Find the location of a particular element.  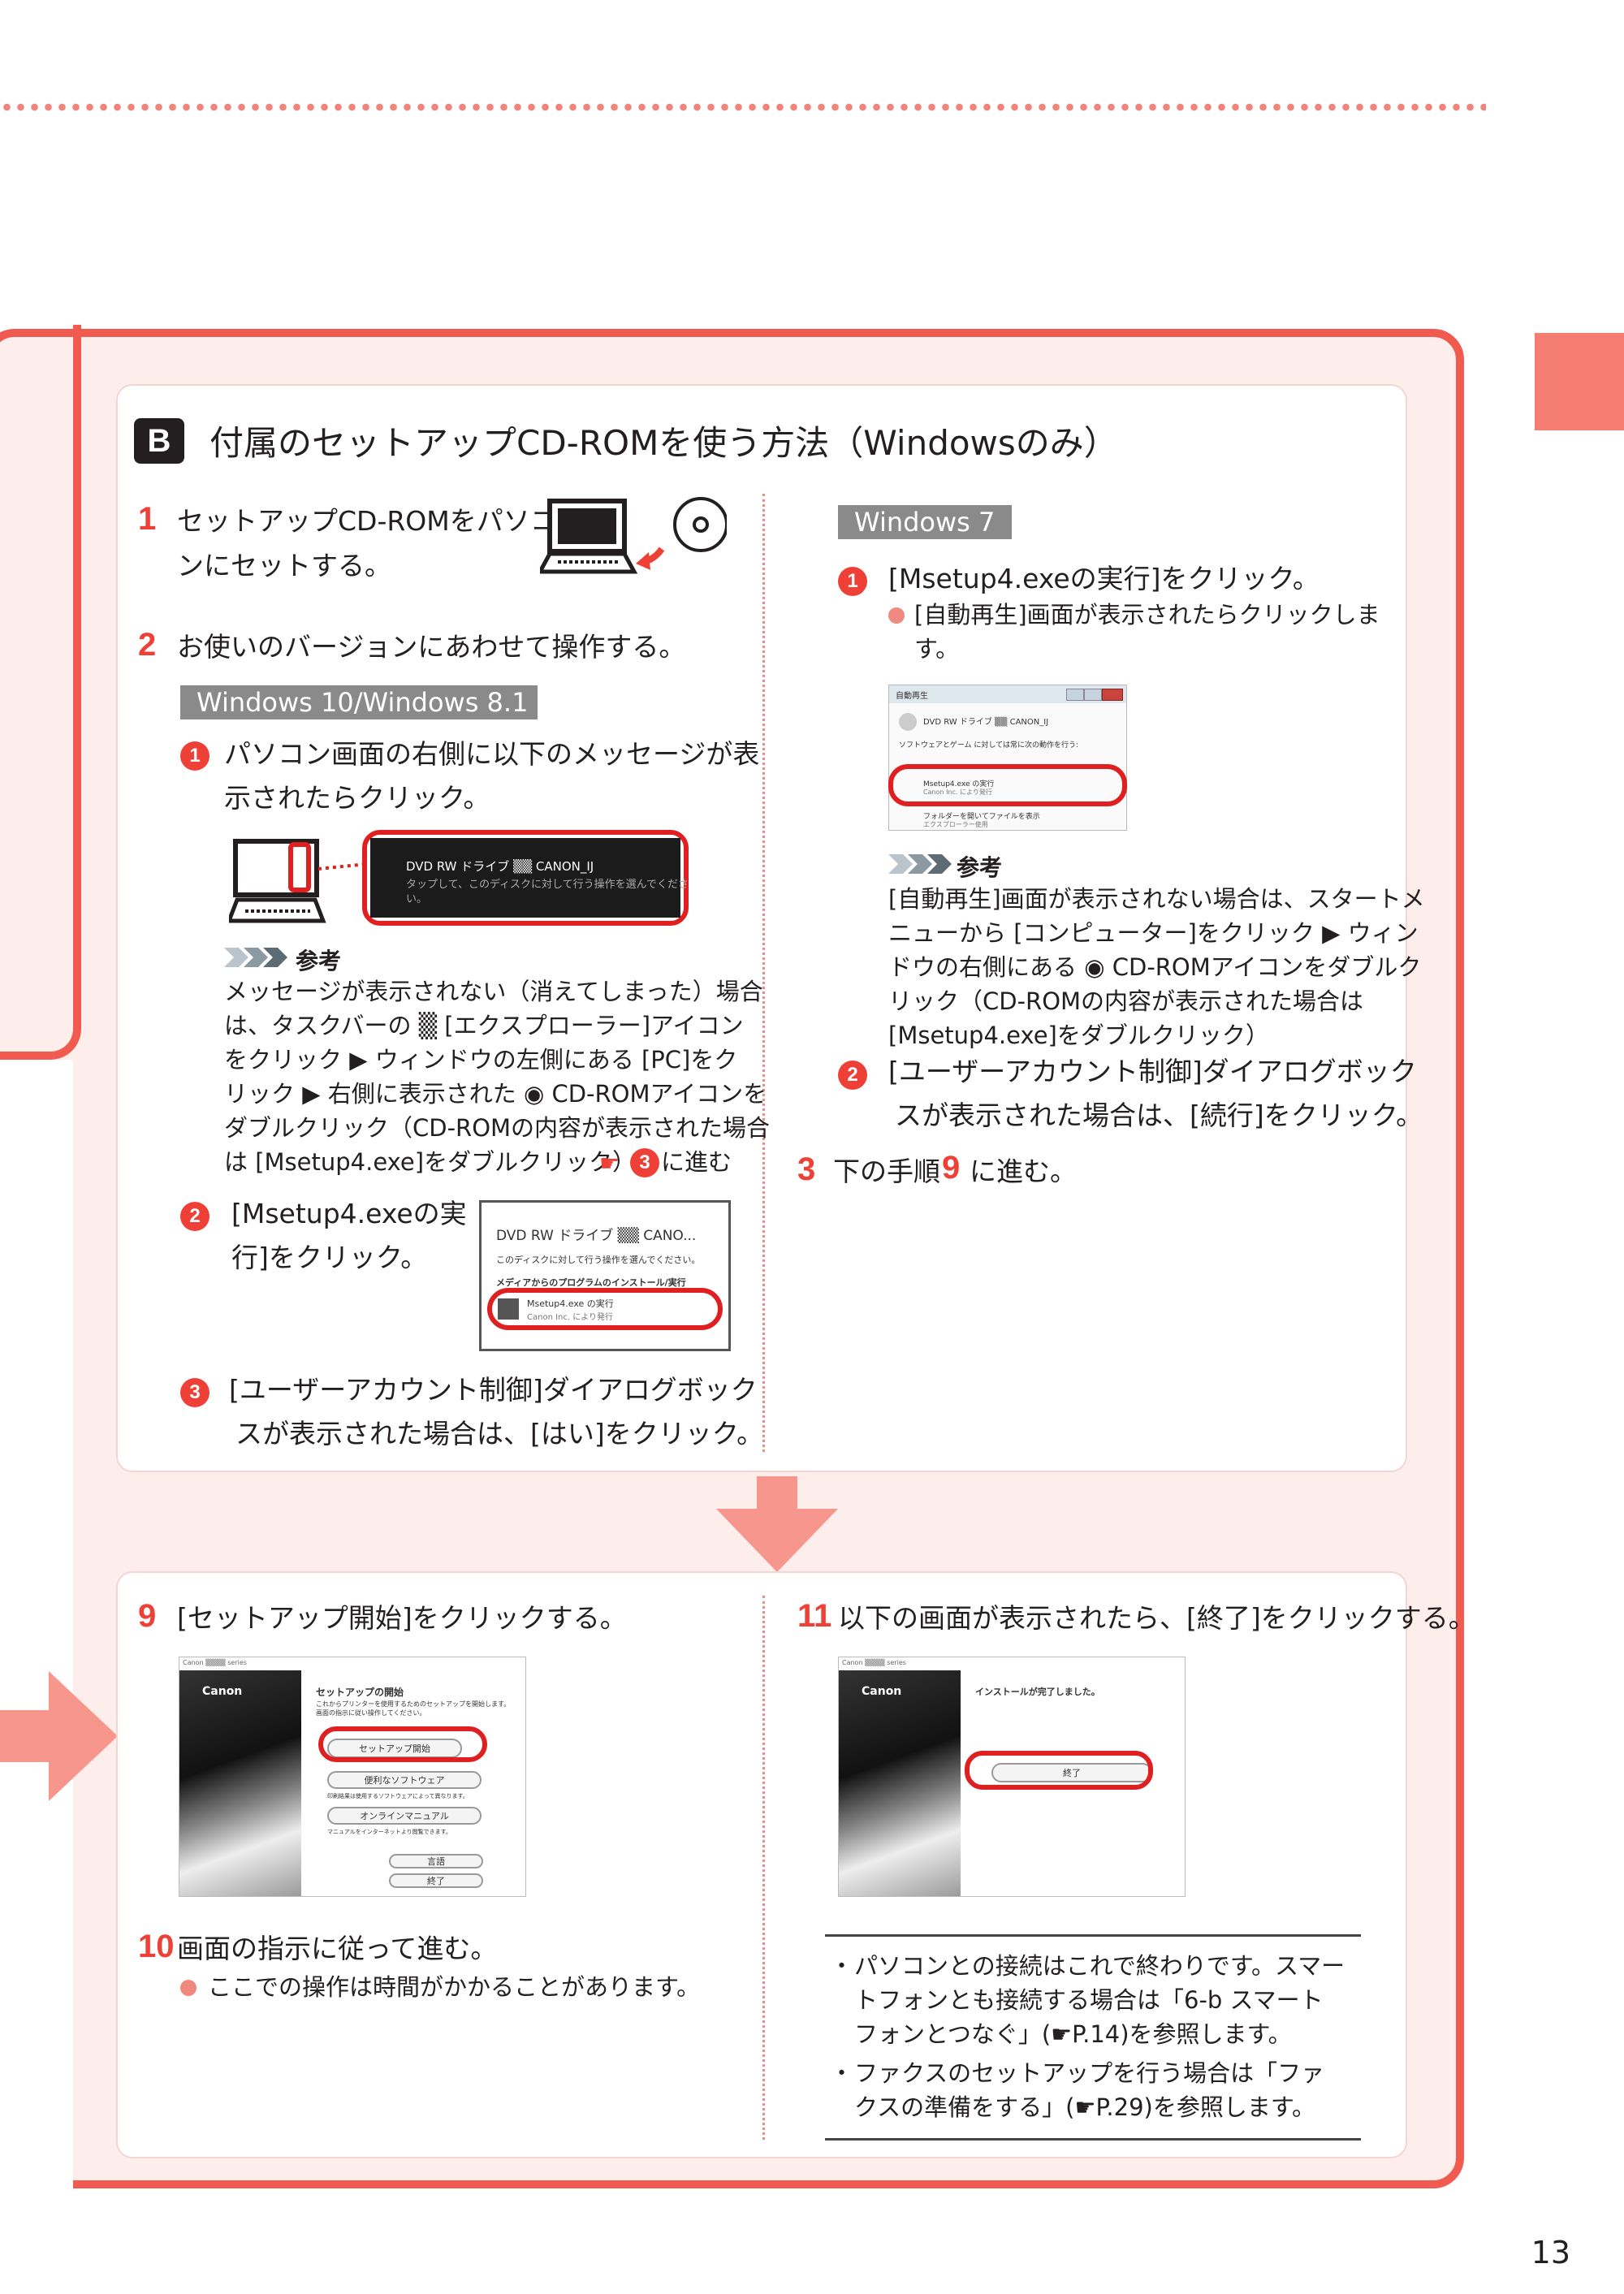

step-number: 9 is located at coordinates (148, 1616).